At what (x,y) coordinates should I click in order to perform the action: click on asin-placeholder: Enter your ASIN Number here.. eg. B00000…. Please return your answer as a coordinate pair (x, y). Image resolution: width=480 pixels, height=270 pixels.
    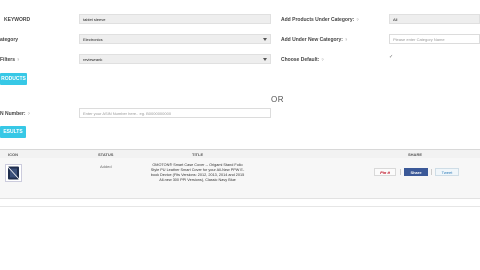
    Looking at the image, I should click on (127, 113).